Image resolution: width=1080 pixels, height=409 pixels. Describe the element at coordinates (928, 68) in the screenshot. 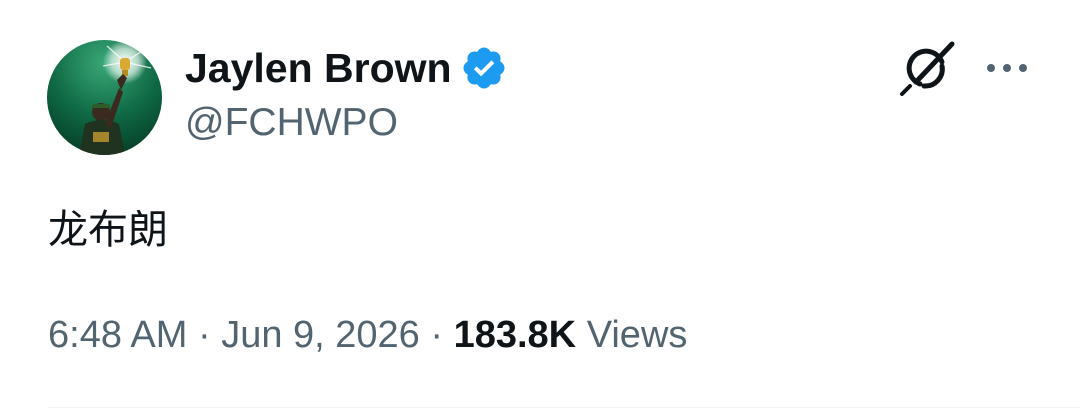

I see `grok-icon` at that location.